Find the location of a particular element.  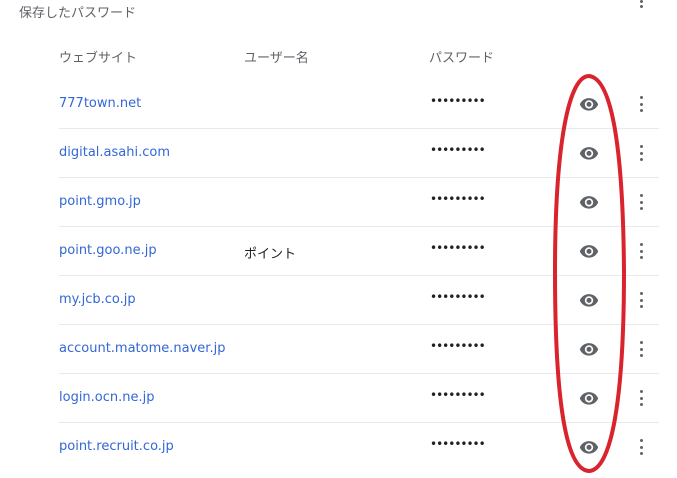

table-row: my.jcb.co.jp ••••••••• is located at coordinates (338, 300).